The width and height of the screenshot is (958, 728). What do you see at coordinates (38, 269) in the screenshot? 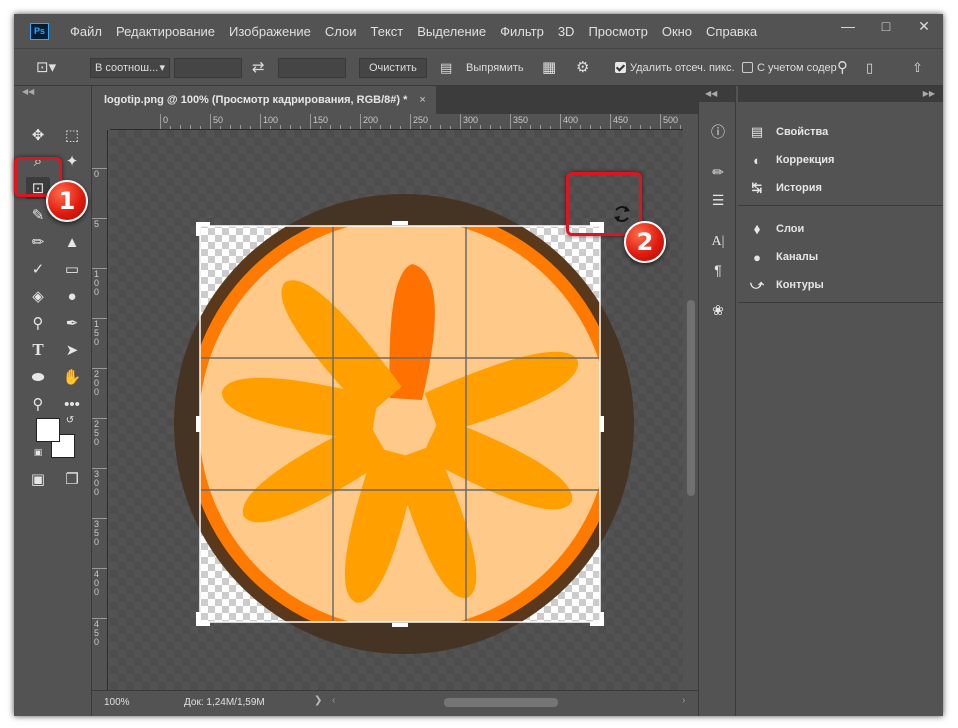
I see `history-brush-tool-icon: ✓` at bounding box center [38, 269].